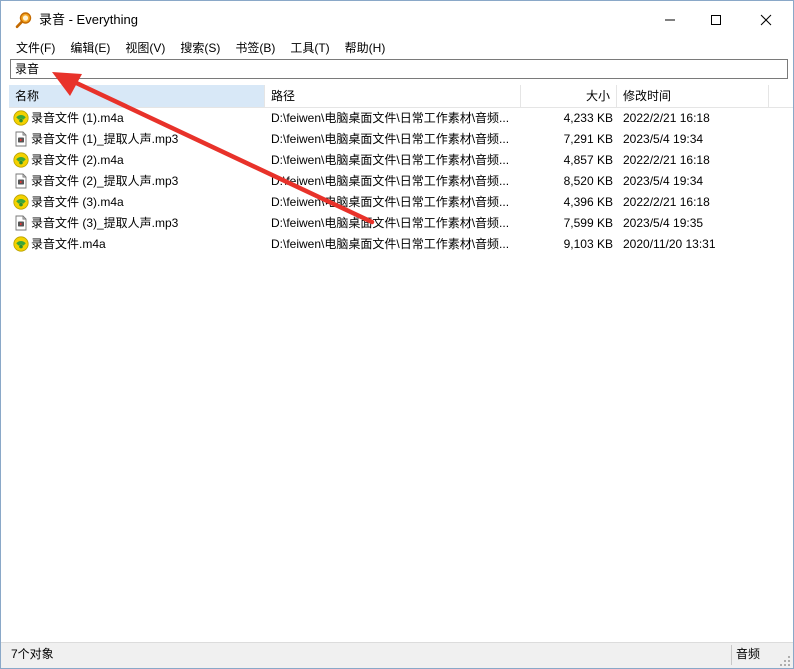 The image size is (794, 669). I want to click on minimize-icon, so click(670, 20).